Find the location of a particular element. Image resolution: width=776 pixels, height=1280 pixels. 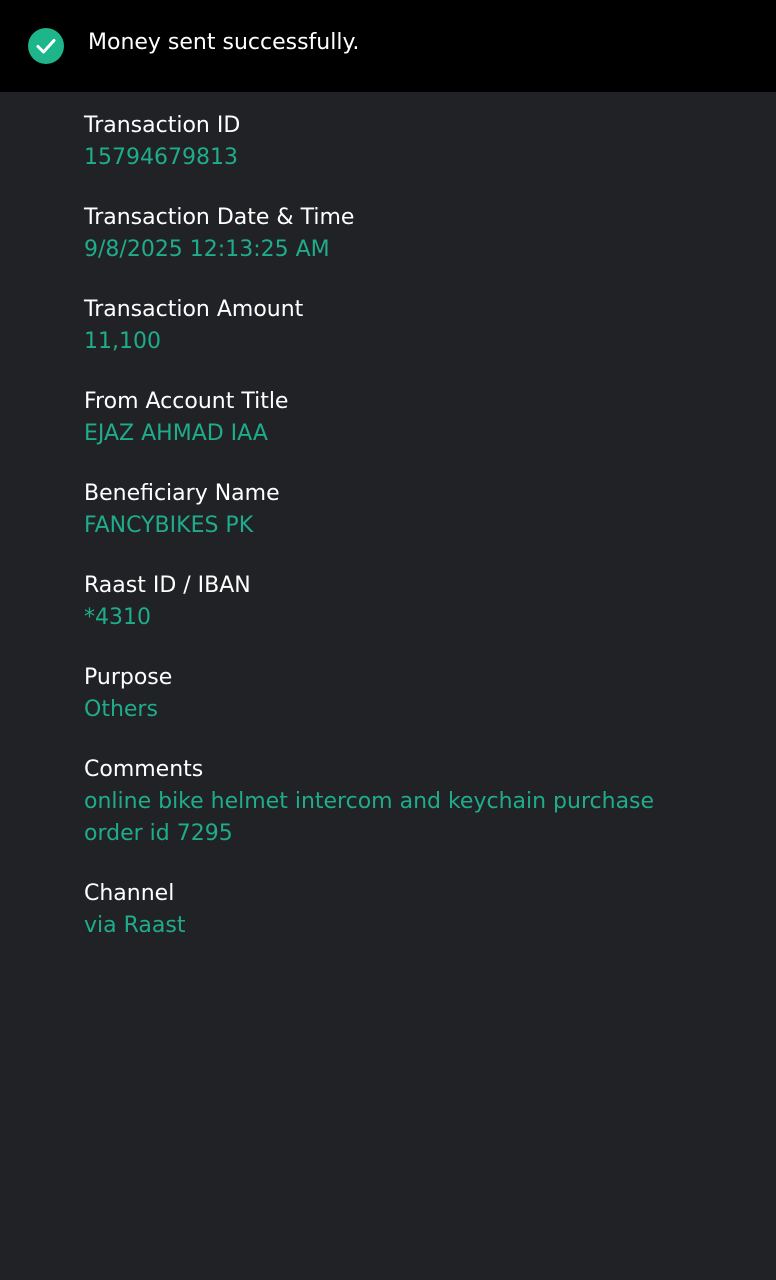

field-value: Others is located at coordinates (121, 709).